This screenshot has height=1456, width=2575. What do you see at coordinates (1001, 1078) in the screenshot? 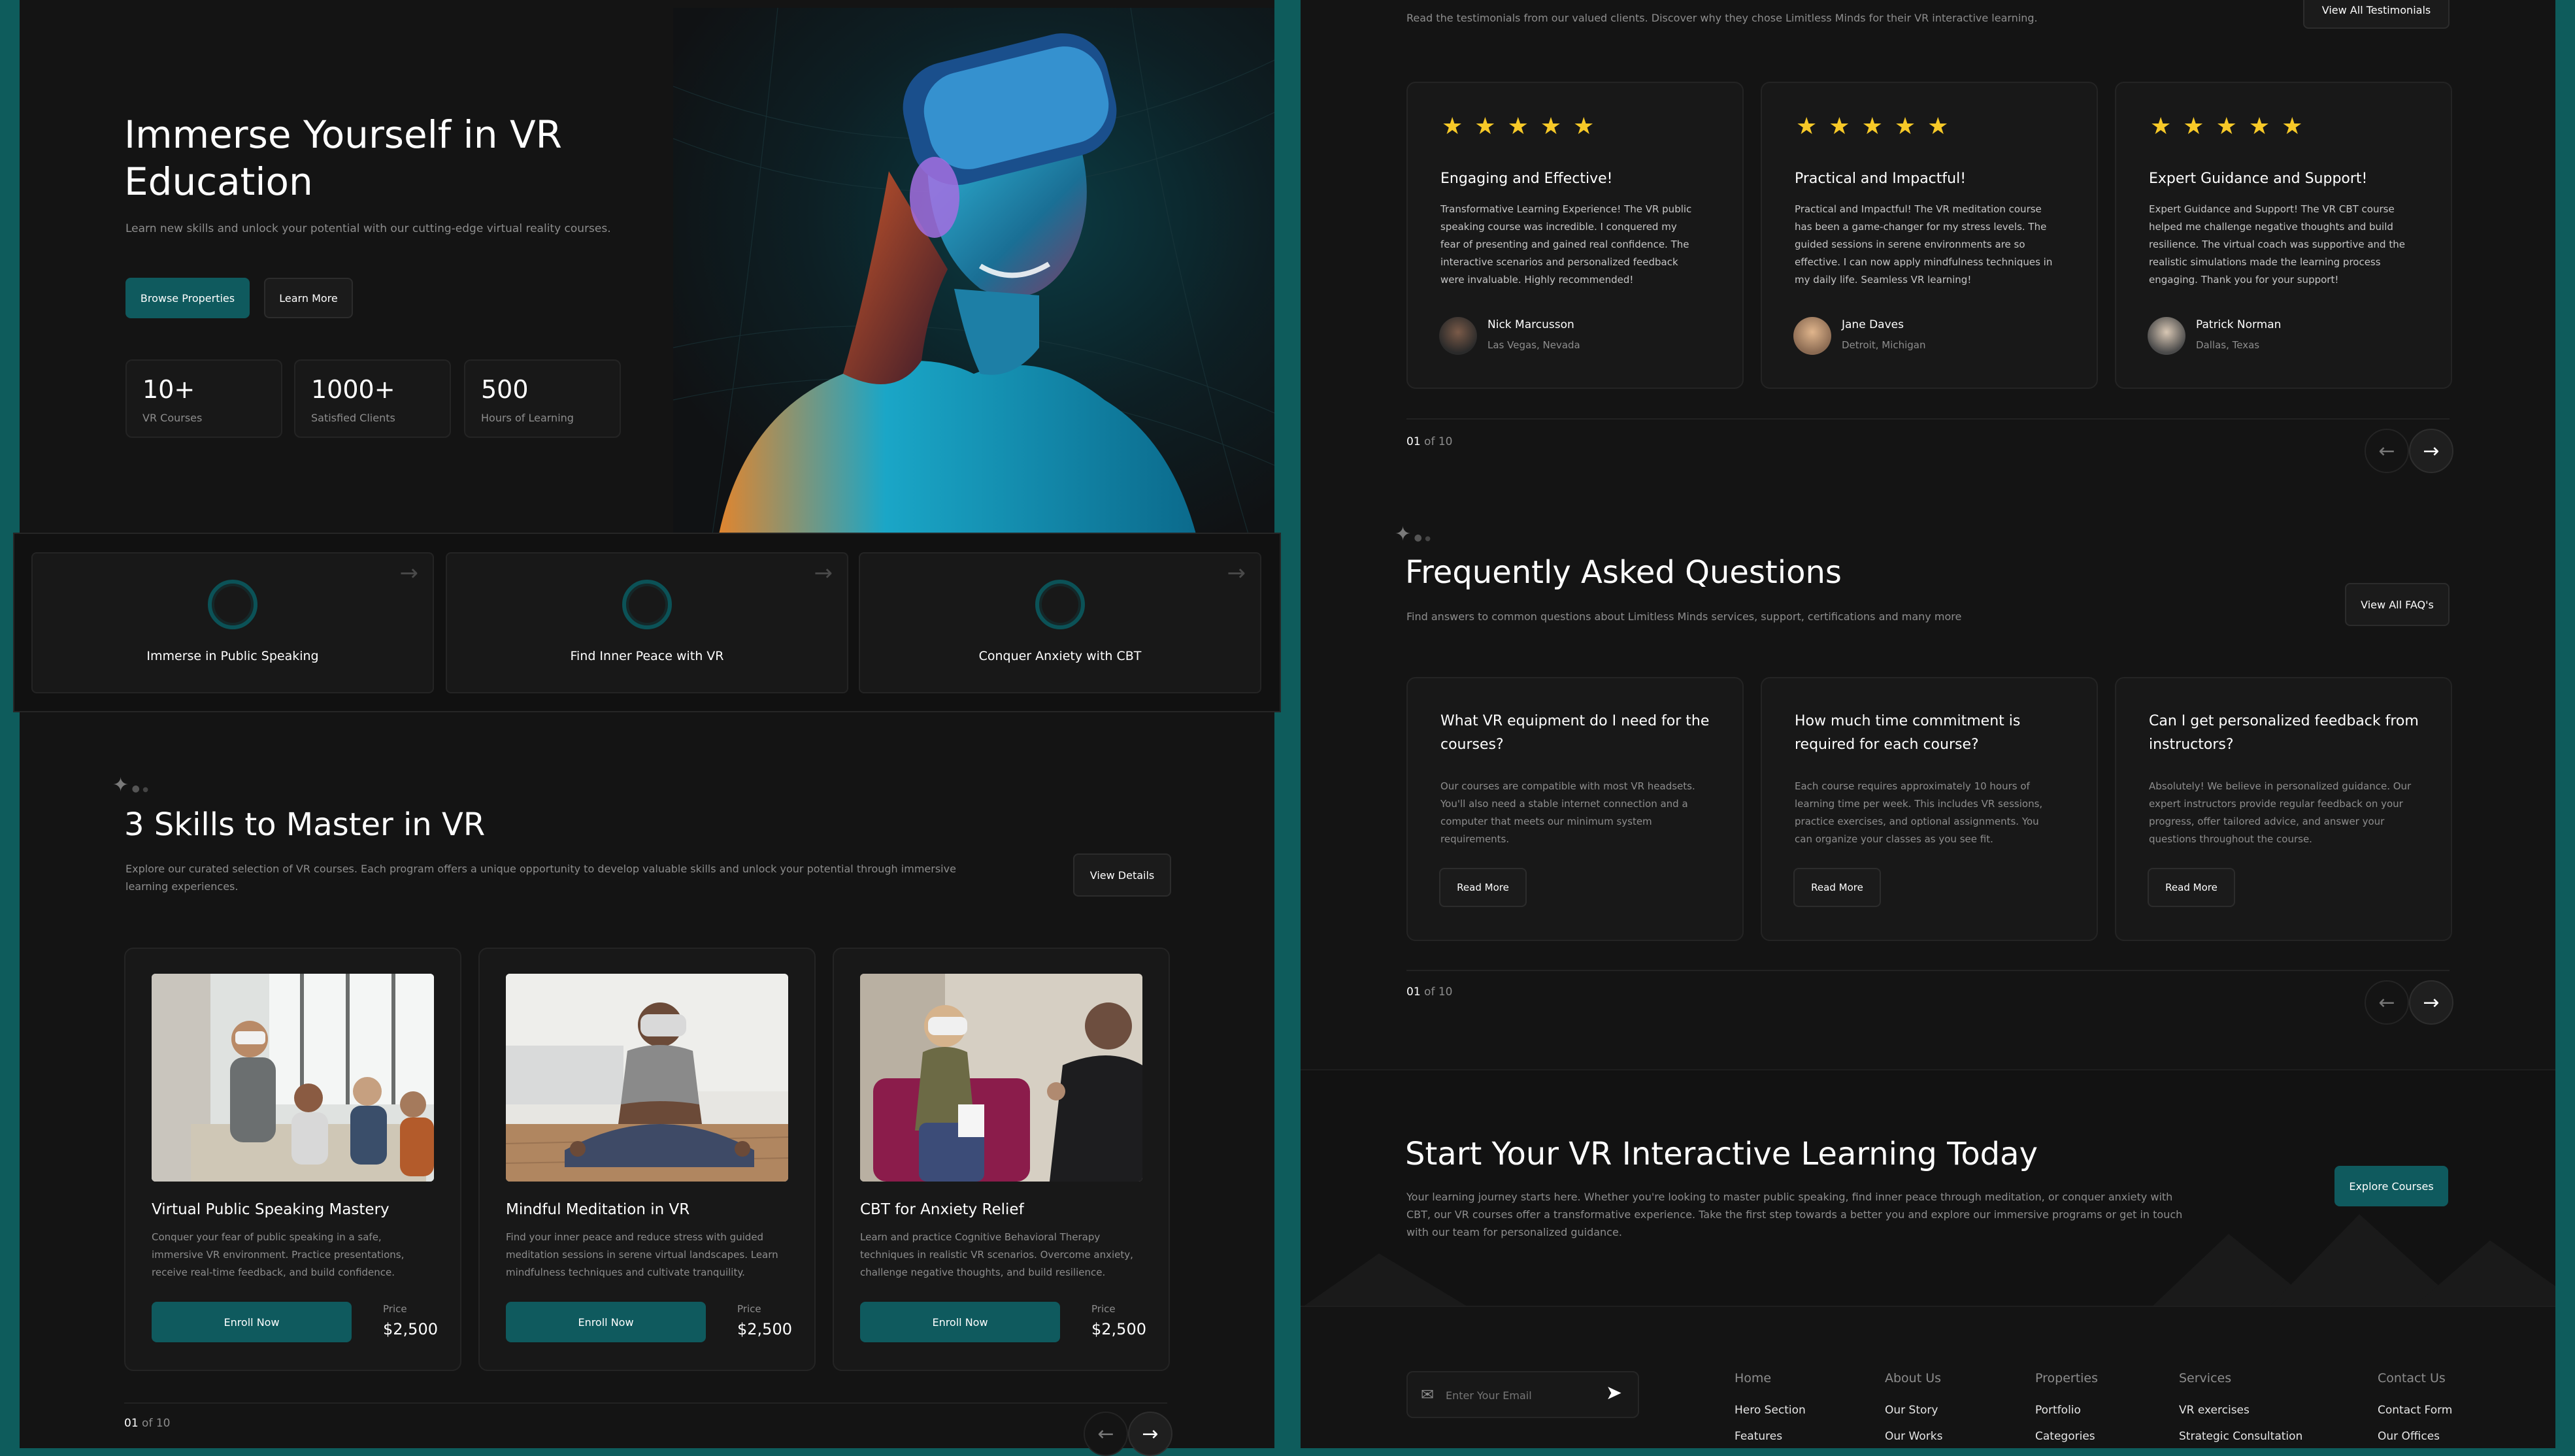
I see `course-image-cbt` at bounding box center [1001, 1078].